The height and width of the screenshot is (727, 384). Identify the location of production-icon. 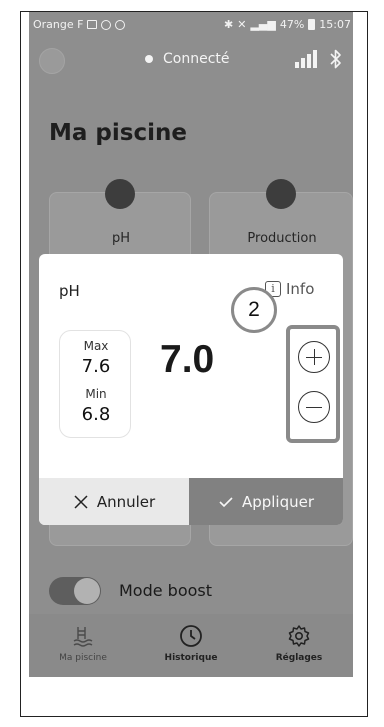
(281, 194).